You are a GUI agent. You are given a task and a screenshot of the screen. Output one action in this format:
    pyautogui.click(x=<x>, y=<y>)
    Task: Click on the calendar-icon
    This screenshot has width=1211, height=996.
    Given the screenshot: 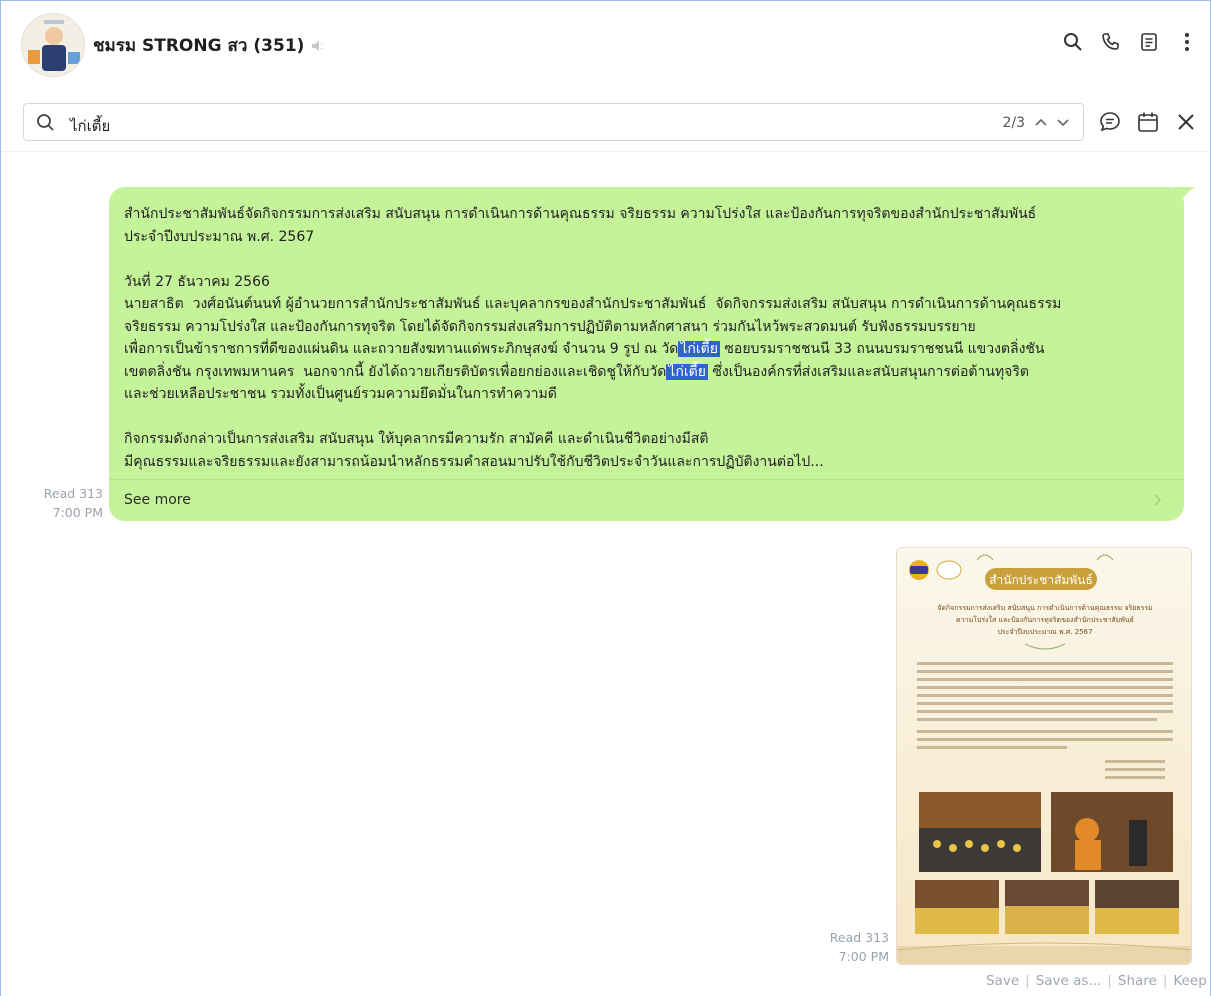 What is the action you would take?
    pyautogui.click(x=1148, y=122)
    